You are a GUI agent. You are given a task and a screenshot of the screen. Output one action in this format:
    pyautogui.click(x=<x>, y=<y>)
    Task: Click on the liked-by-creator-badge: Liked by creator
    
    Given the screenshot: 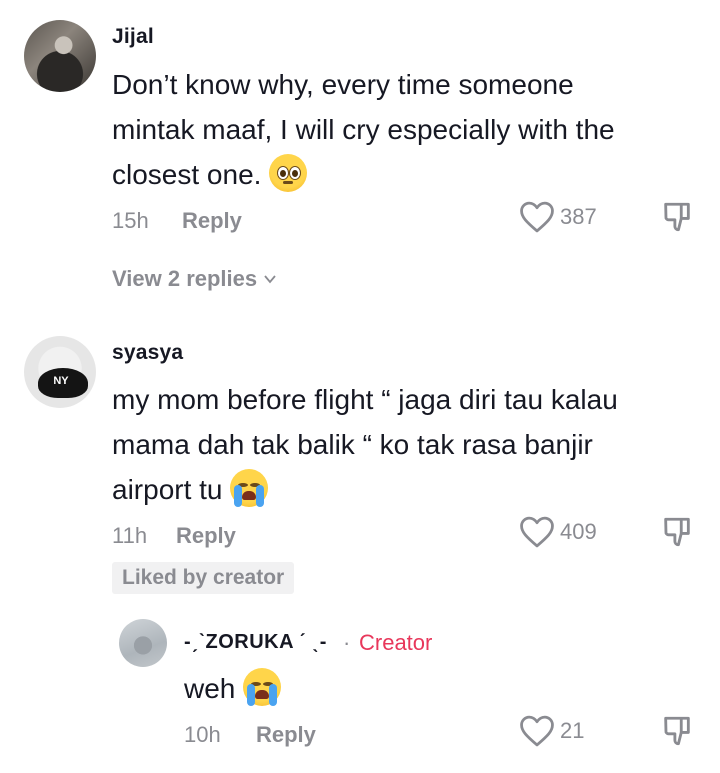 What is the action you would take?
    pyautogui.click(x=203, y=578)
    